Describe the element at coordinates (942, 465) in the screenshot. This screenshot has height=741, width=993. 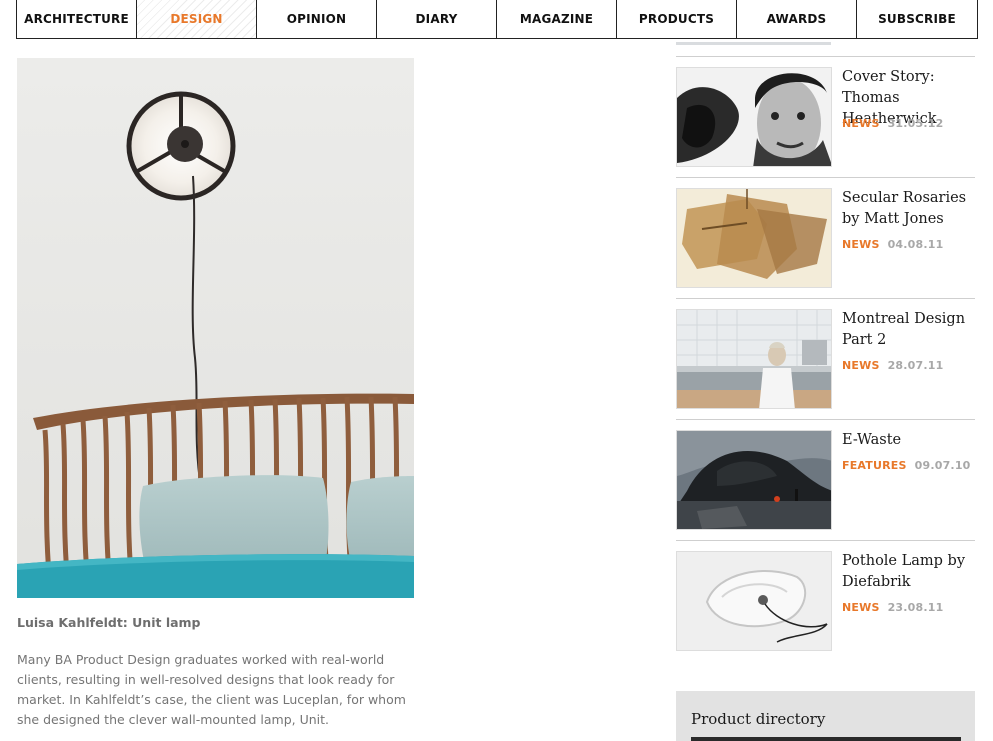
I see `date-label: 09.07.10` at that location.